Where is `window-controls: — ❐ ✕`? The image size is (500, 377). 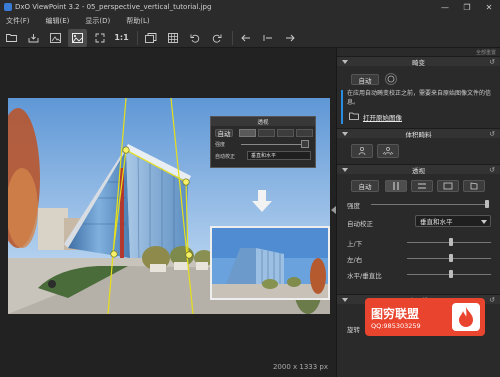 window-controls: — ❐ ✕ is located at coordinates (467, 7).